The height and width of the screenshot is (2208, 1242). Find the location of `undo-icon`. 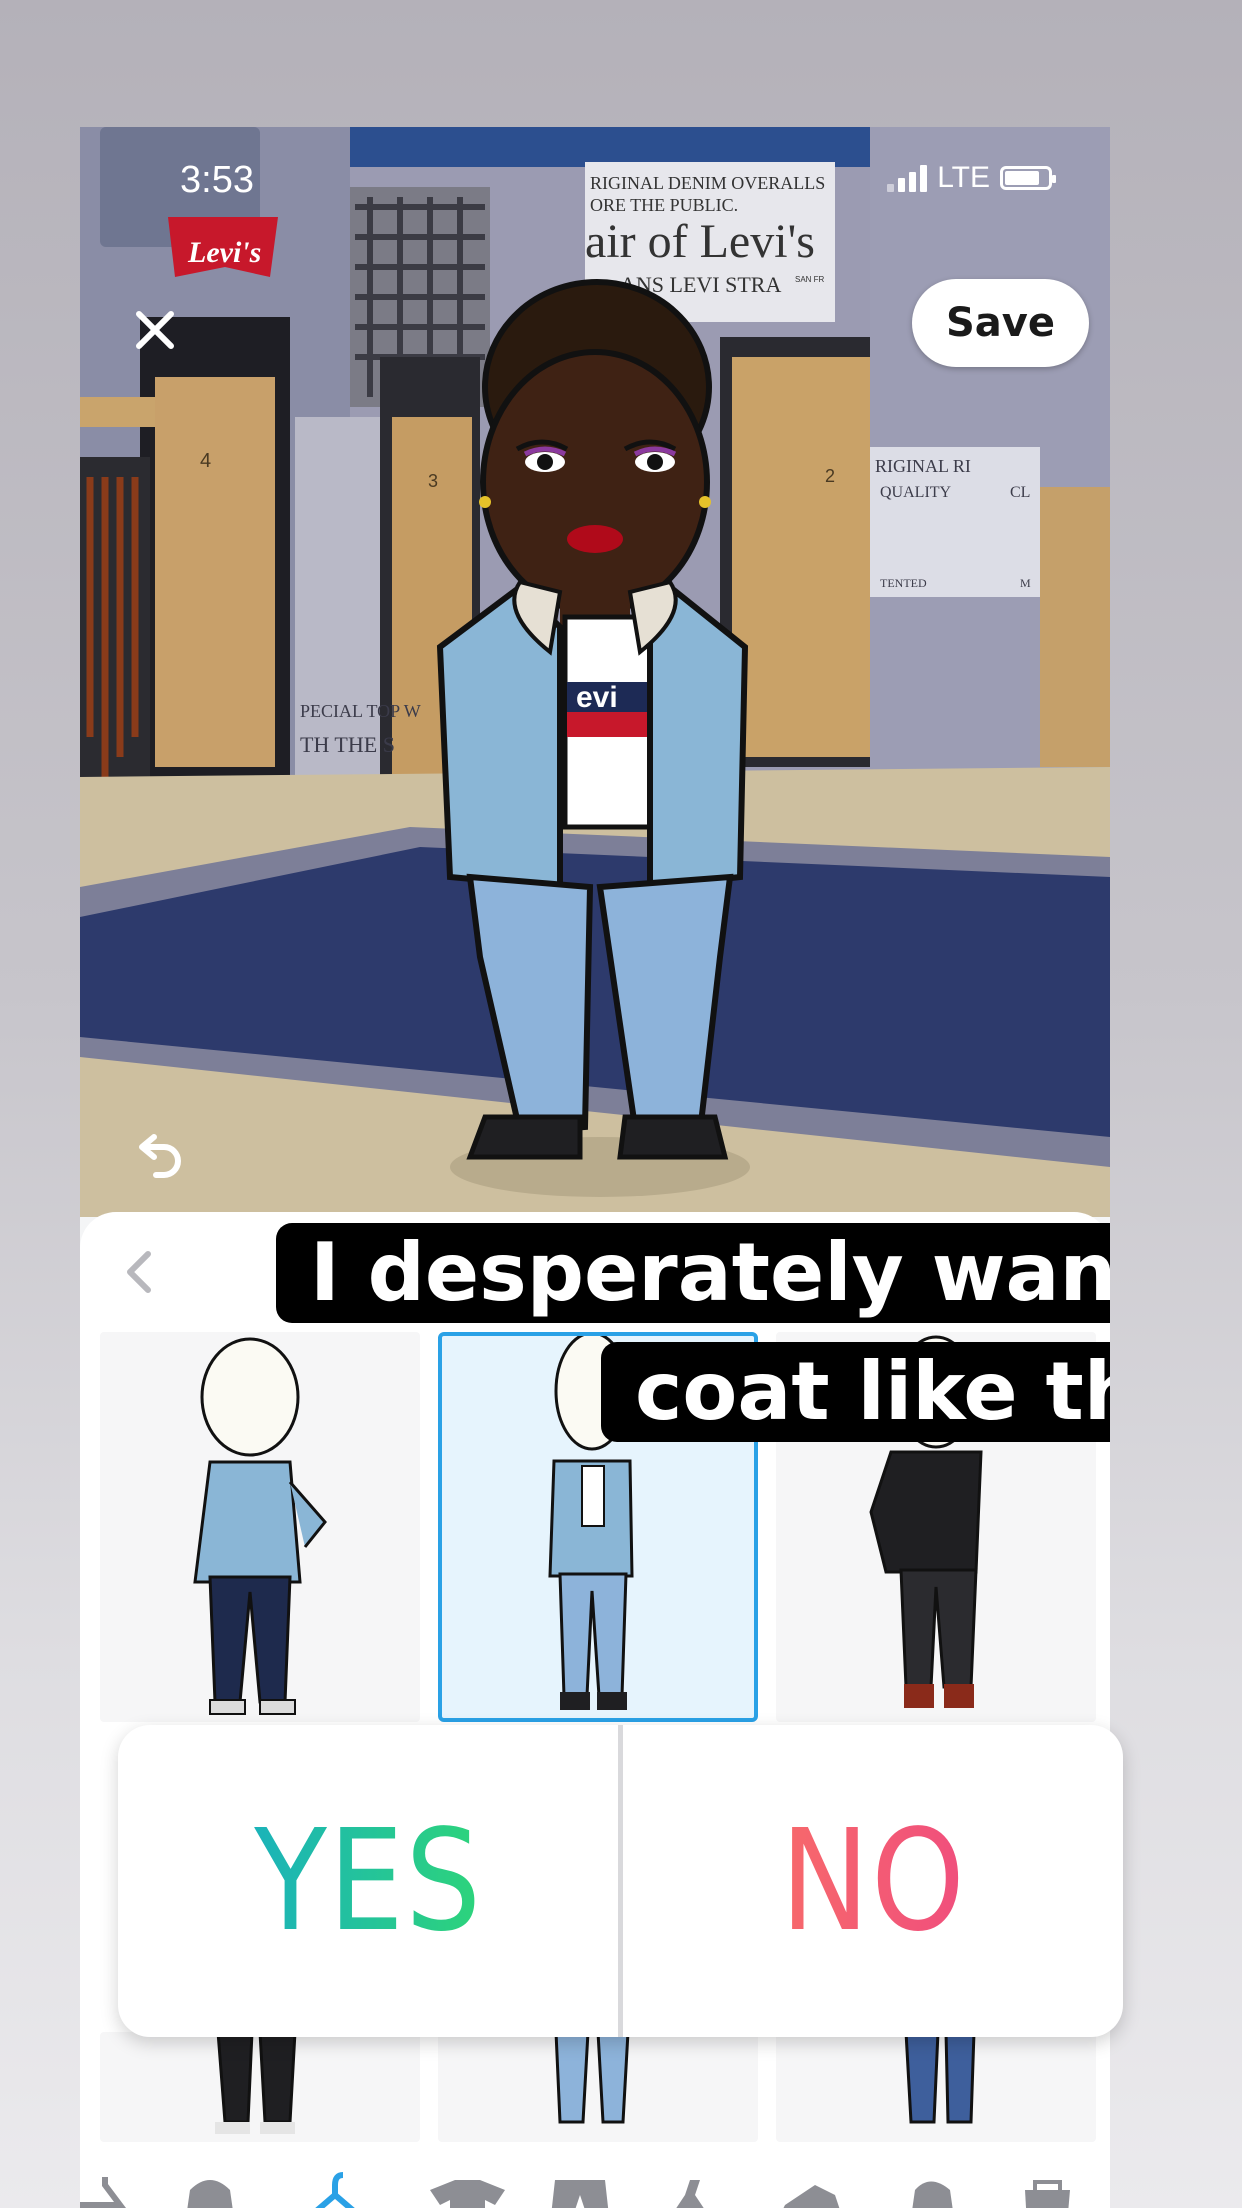

undo-icon is located at coordinates (160, 1156).